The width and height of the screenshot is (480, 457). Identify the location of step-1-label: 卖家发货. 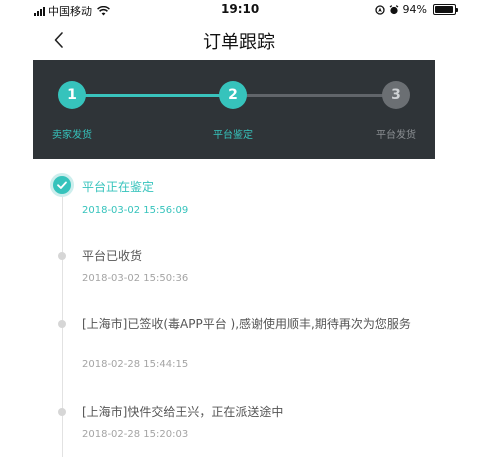
(72, 135).